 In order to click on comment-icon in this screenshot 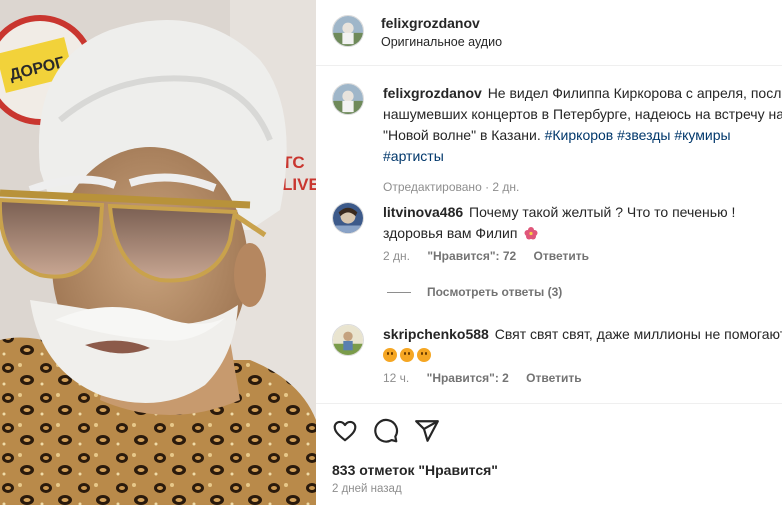, I will do `click(386, 431)`.